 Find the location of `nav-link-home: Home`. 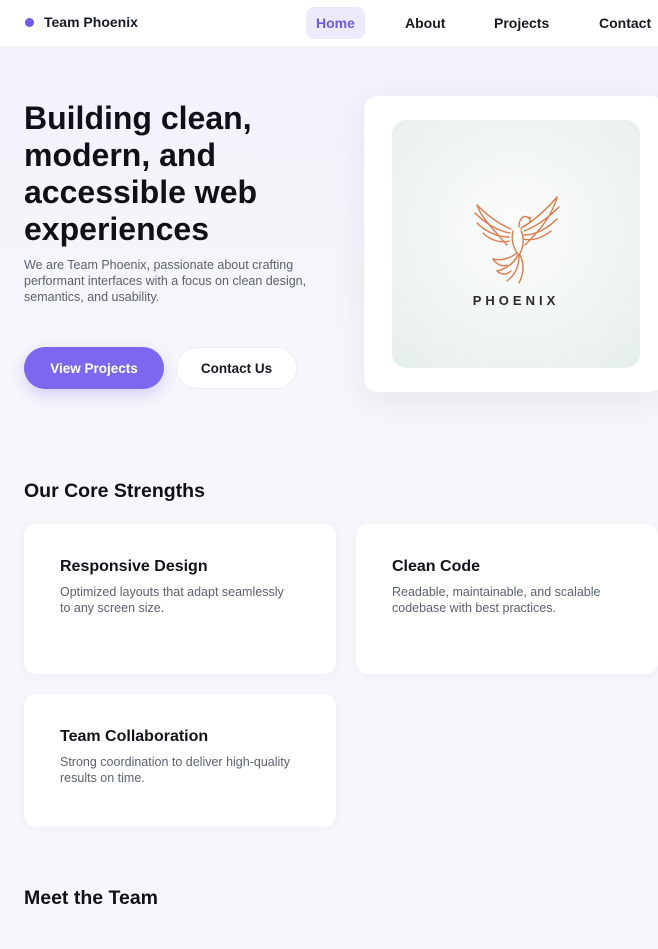

nav-link-home: Home is located at coordinates (335, 23).